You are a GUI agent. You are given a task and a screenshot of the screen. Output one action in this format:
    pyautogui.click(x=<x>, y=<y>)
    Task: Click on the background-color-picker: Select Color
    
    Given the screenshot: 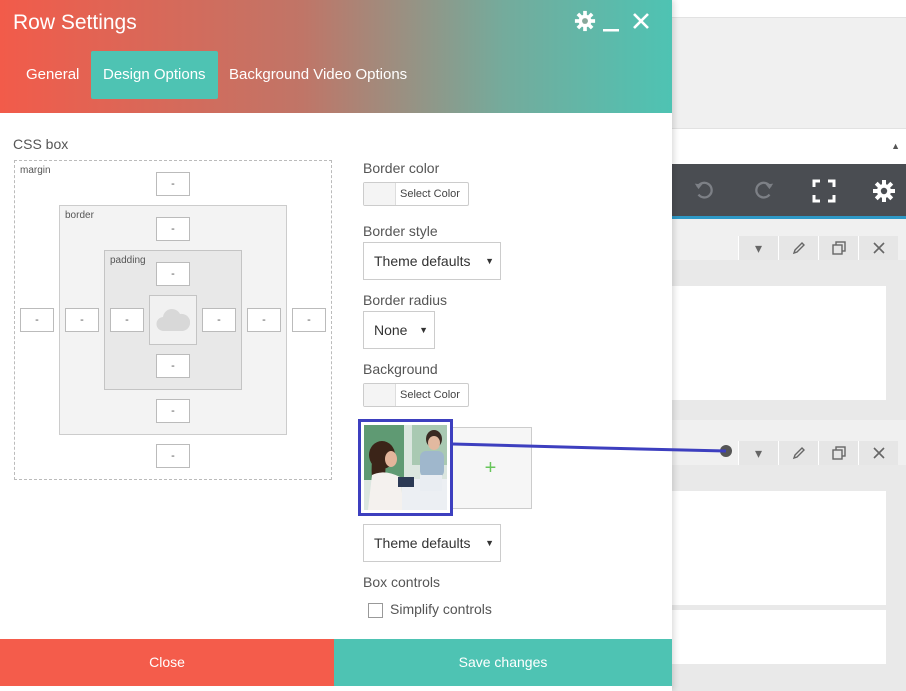 What is the action you would take?
    pyautogui.click(x=416, y=395)
    